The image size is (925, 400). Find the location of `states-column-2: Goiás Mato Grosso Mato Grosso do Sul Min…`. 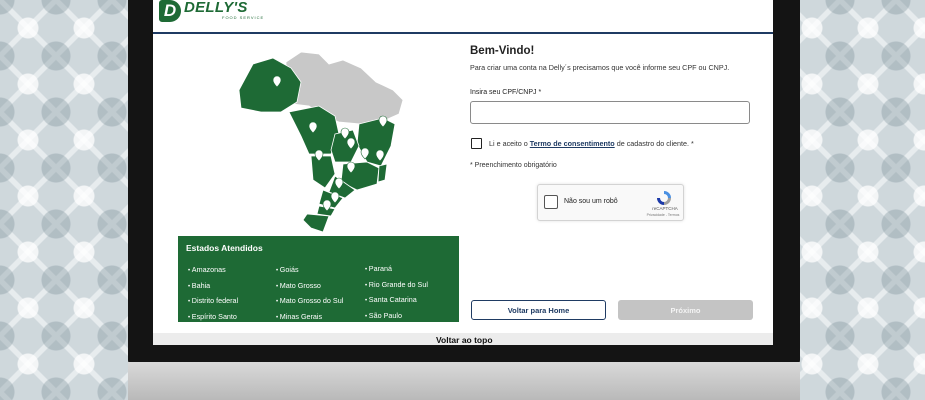

states-column-2: Goiás Mato Grosso Mato Grosso do Sul Min… is located at coordinates (310, 294).